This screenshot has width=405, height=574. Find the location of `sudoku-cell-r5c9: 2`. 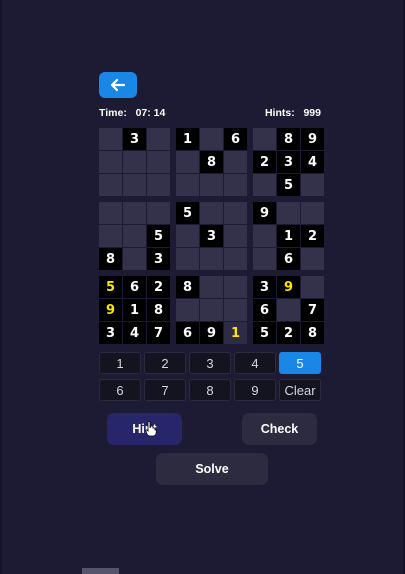

sudoku-cell-r5c9: 2 is located at coordinates (312, 236).